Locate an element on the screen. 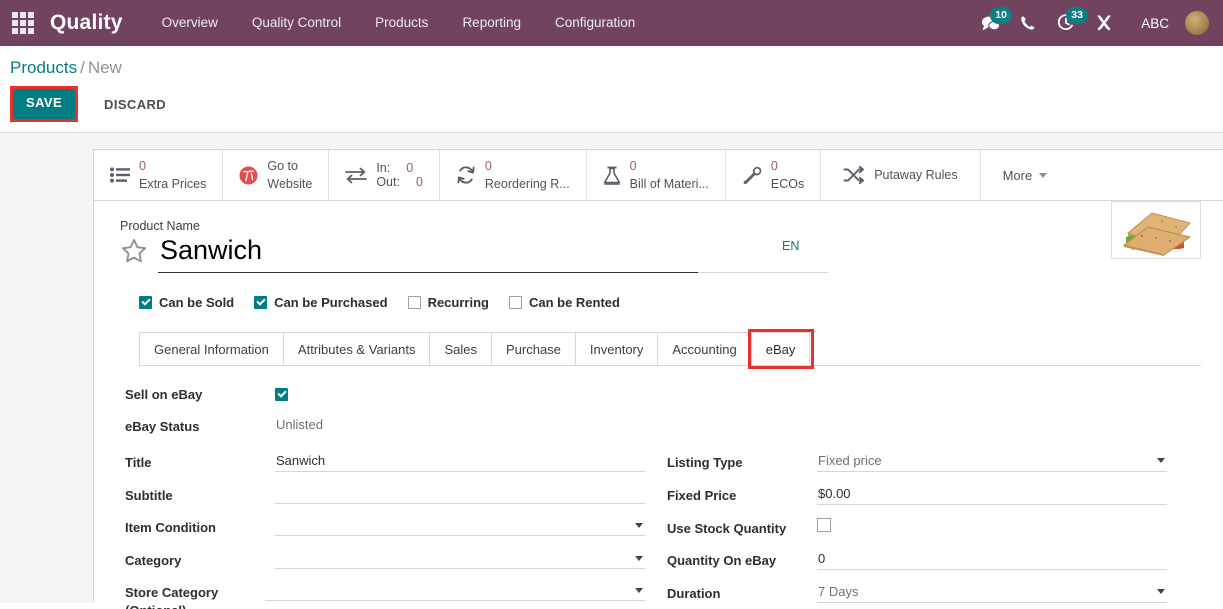  phone-icon is located at coordinates (1028, 23).